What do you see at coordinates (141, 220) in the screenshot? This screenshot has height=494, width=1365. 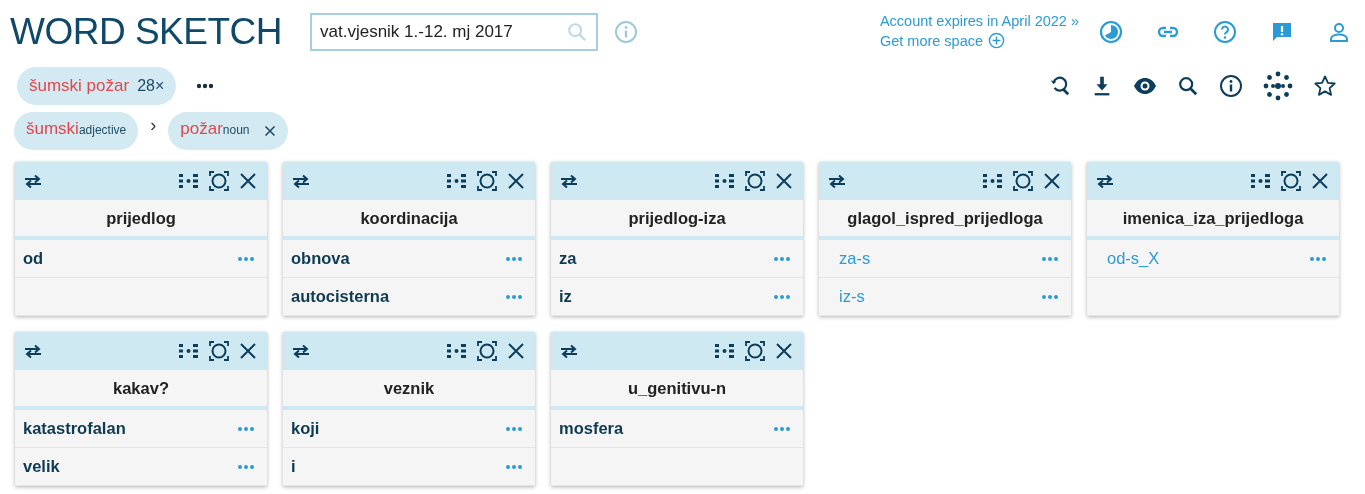 I see `card-title: prijedlog` at bounding box center [141, 220].